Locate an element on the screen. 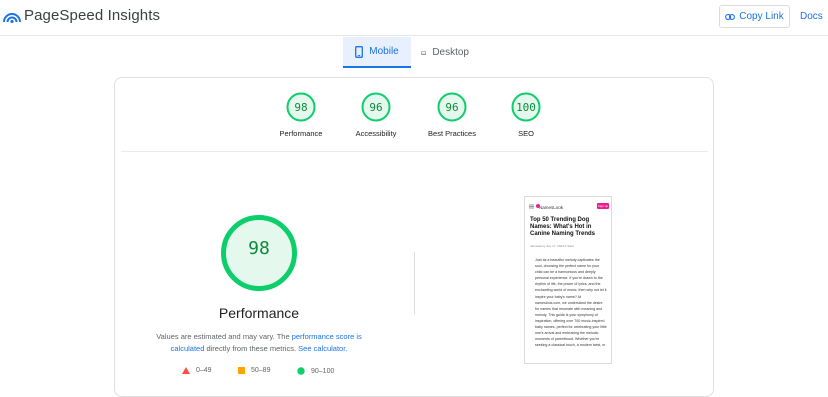  legend-average: 50–89 is located at coordinates (254, 370).